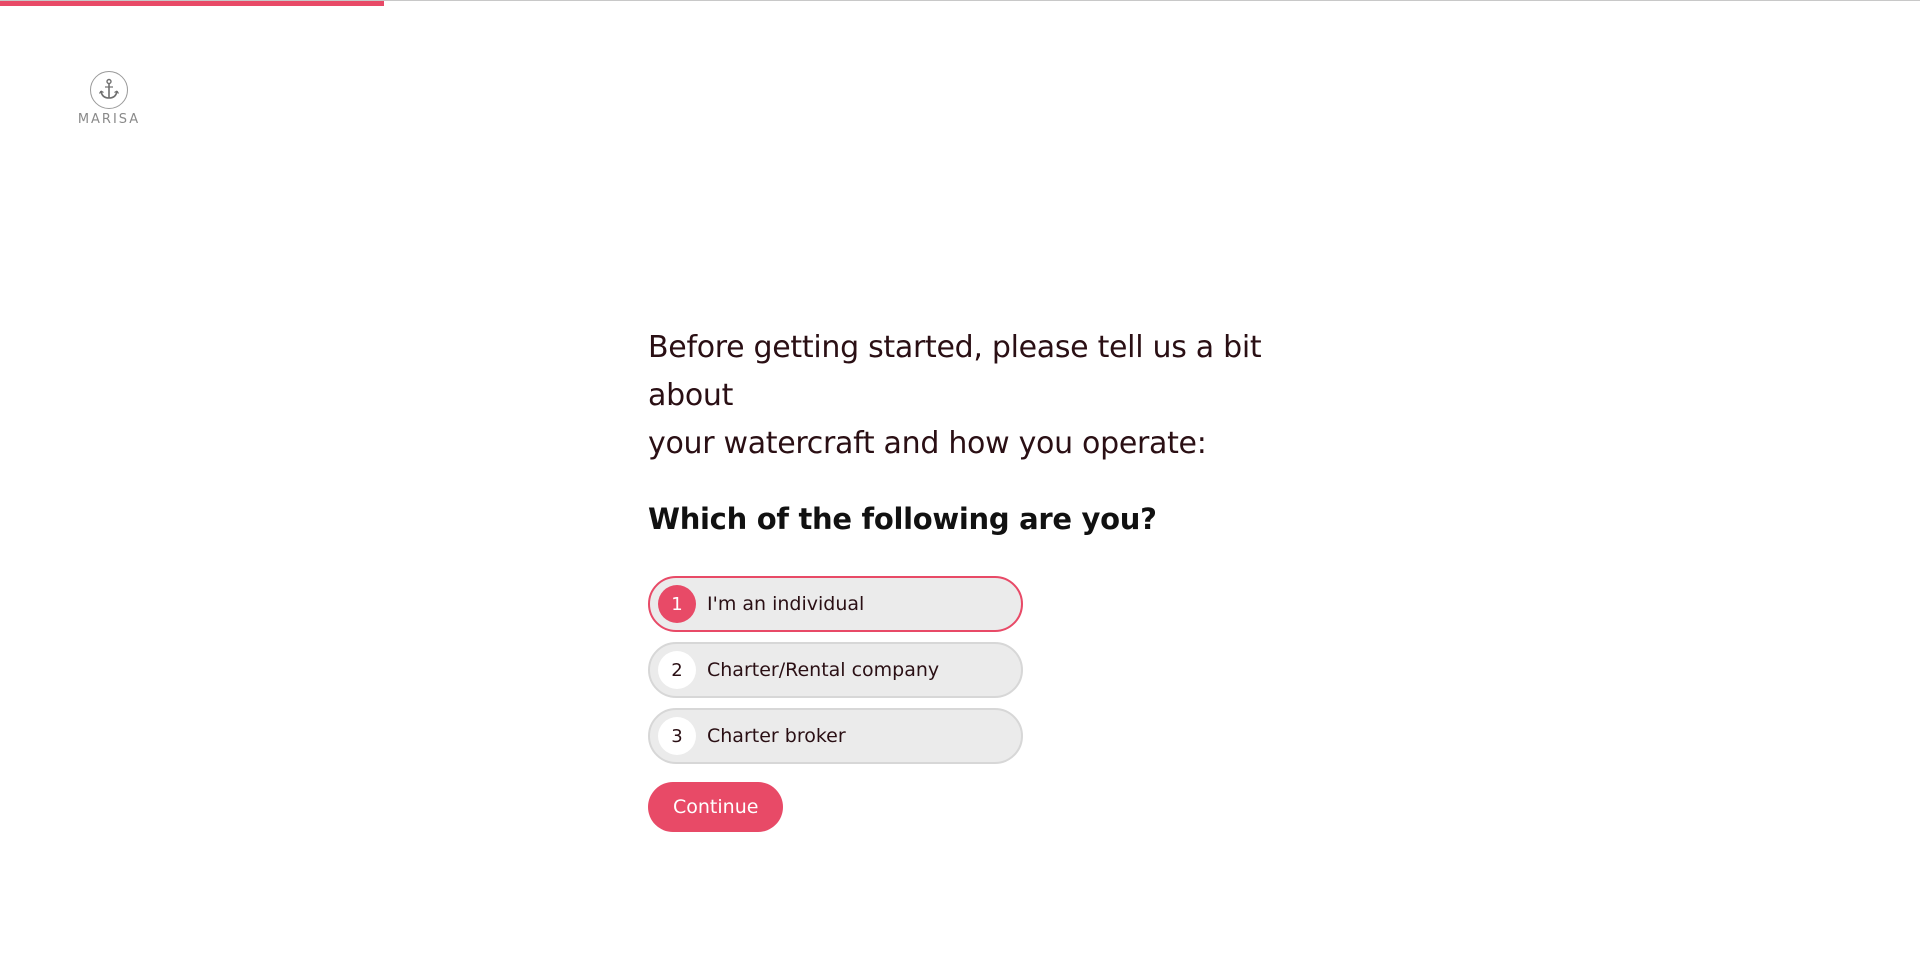 The height and width of the screenshot is (977, 1920). What do you see at coordinates (109, 90) in the screenshot?
I see `anchor-icon` at bounding box center [109, 90].